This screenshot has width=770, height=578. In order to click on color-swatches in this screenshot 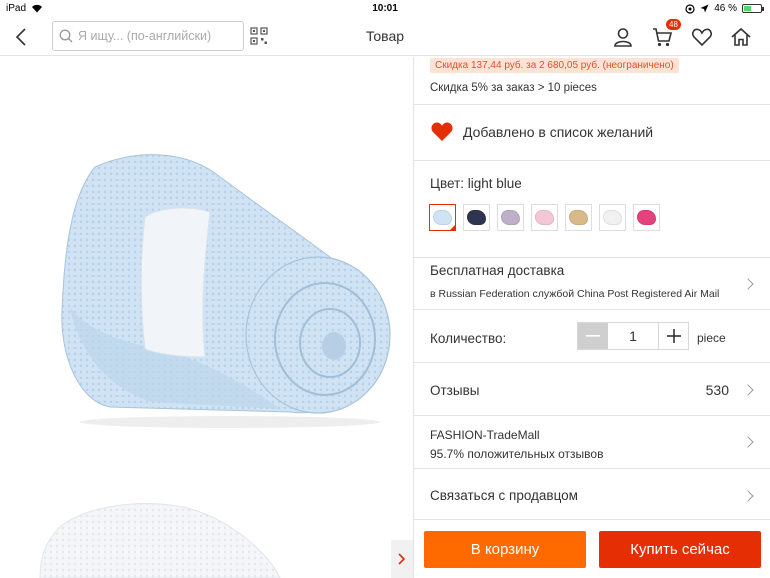, I will do `click(544, 217)`.